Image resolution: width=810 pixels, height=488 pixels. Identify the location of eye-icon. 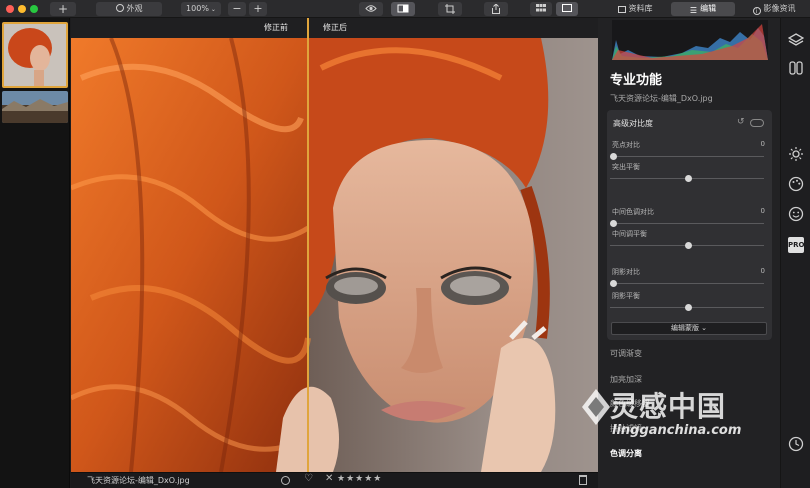
(371, 8).